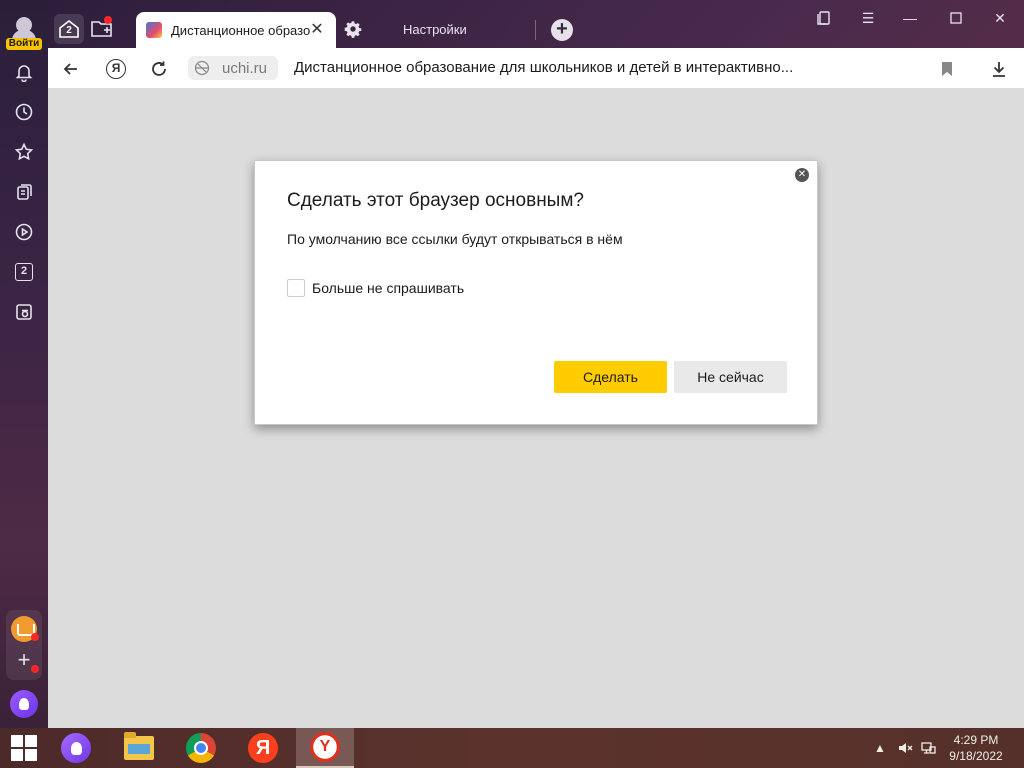 This screenshot has width=1024, height=768. I want to click on domain-chip: uchi.ru, so click(233, 68).